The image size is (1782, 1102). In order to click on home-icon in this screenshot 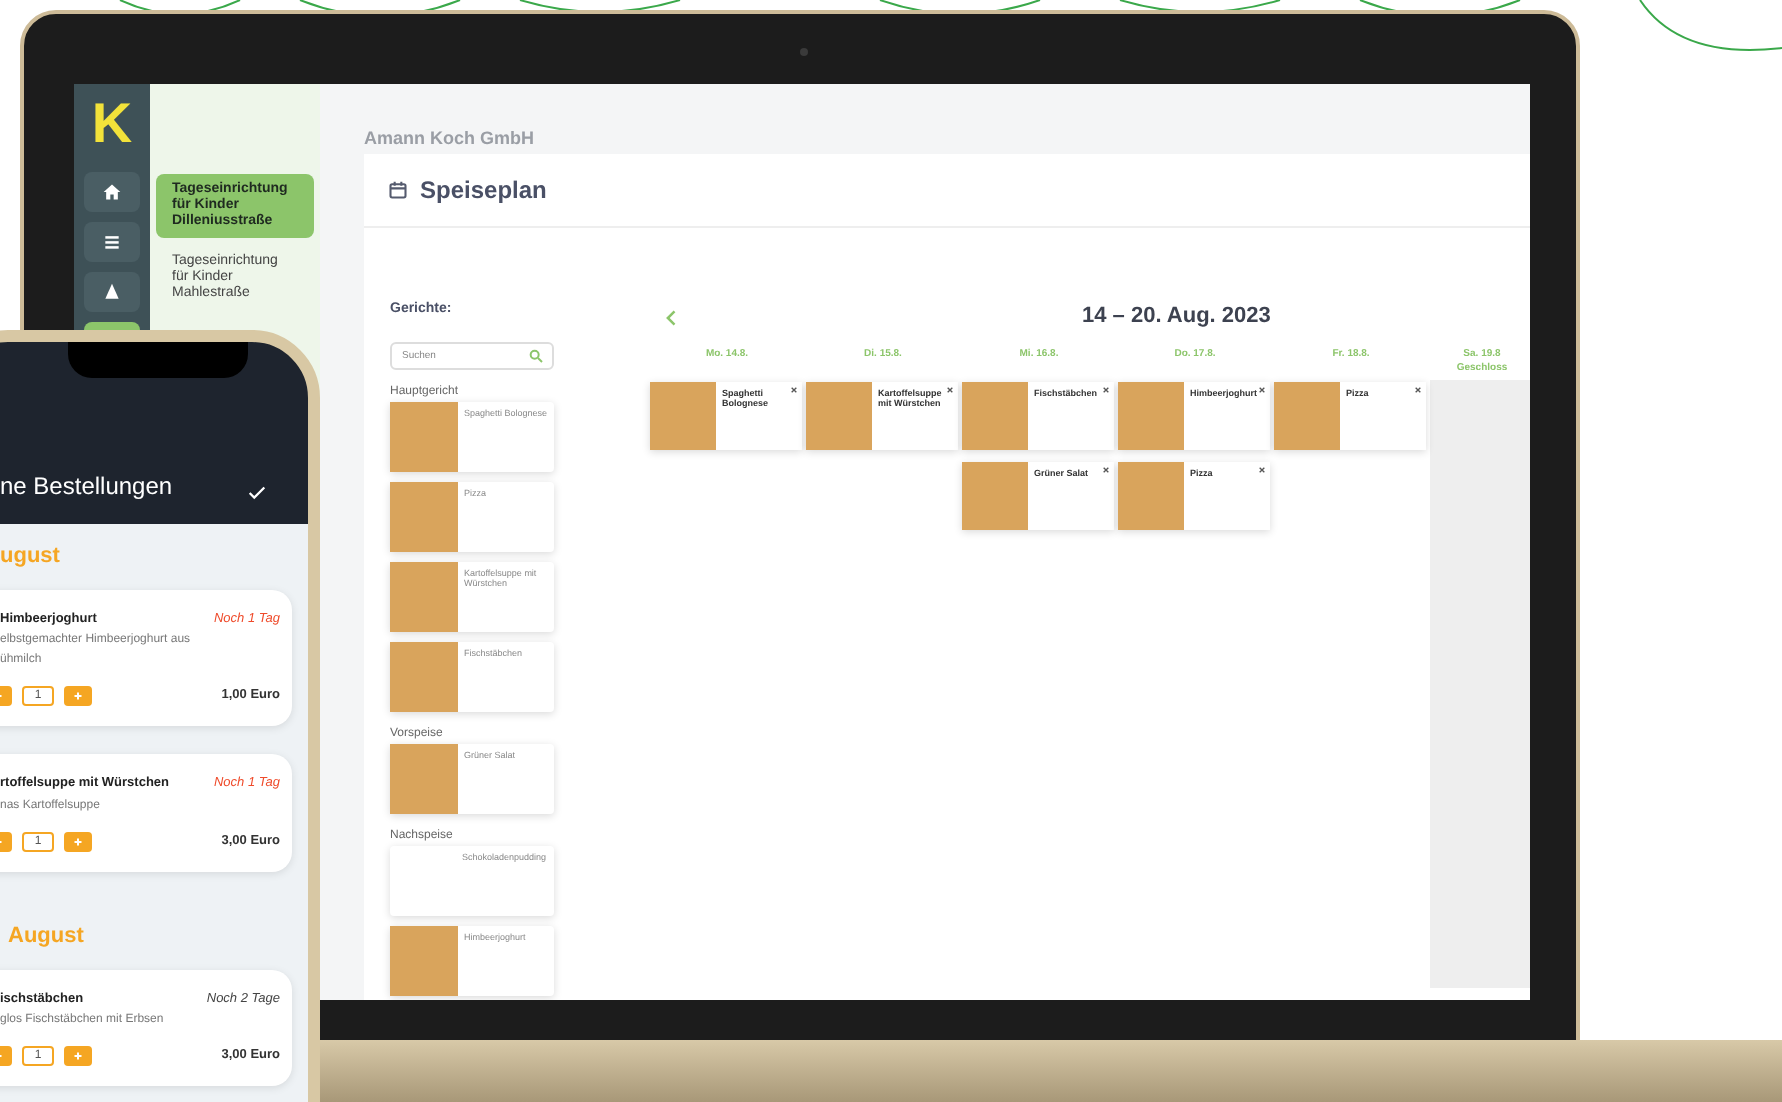, I will do `click(112, 192)`.